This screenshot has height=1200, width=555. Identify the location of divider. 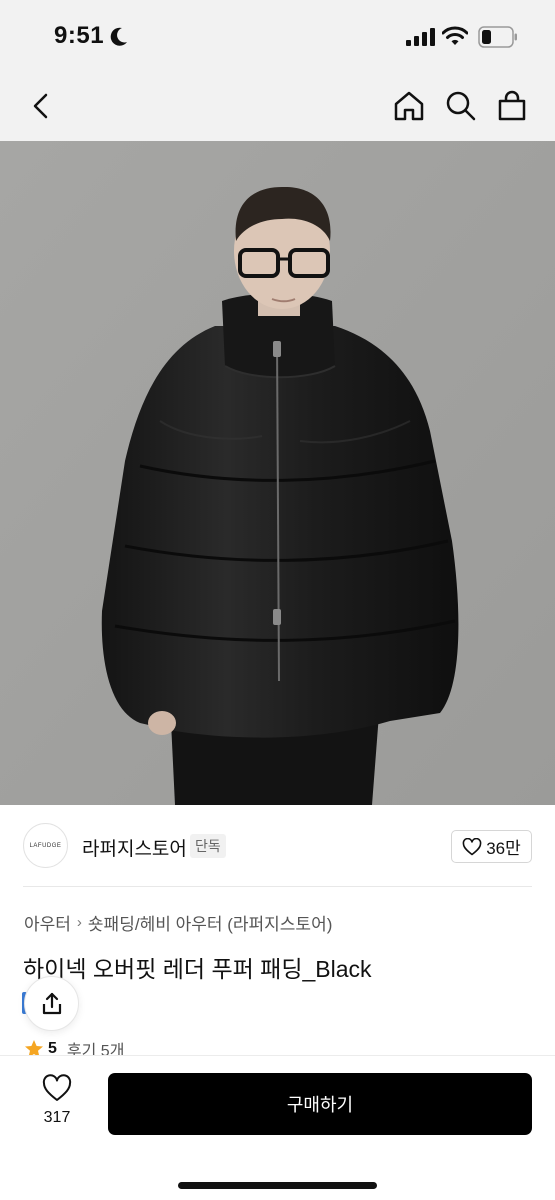
(277, 886).